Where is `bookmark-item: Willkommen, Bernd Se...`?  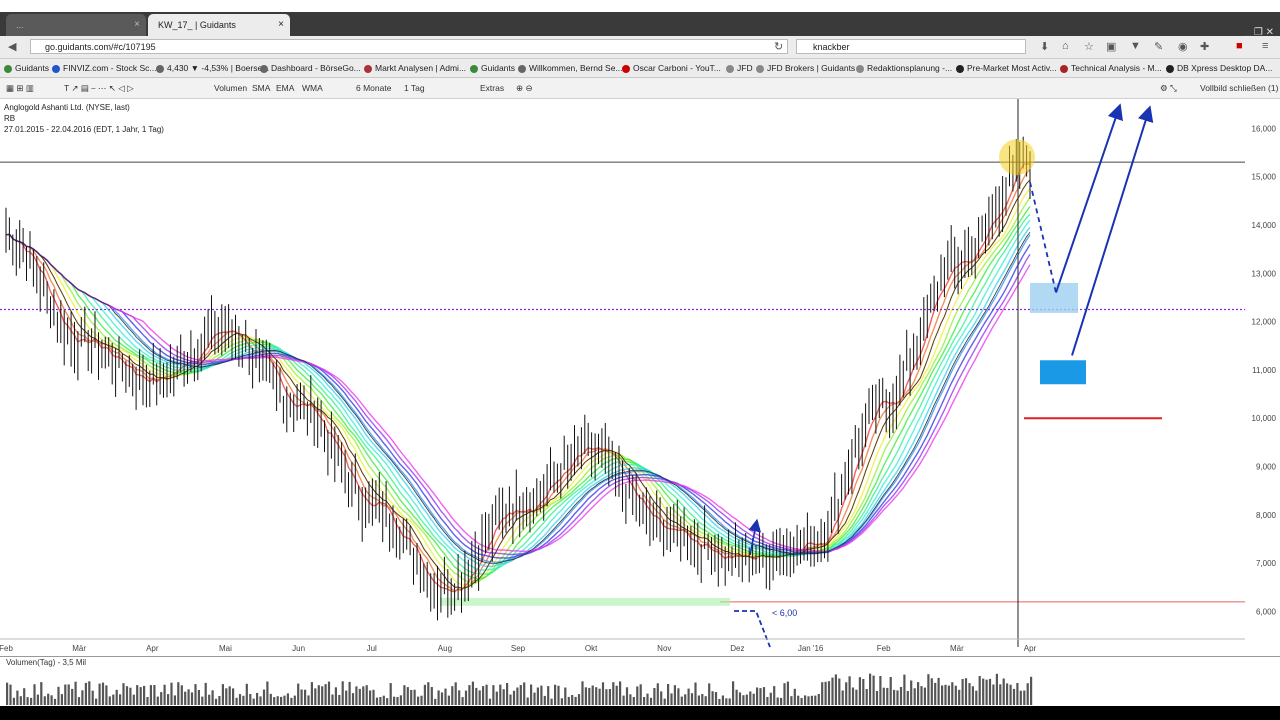 bookmark-item: Willkommen, Bernd Se... is located at coordinates (570, 68).